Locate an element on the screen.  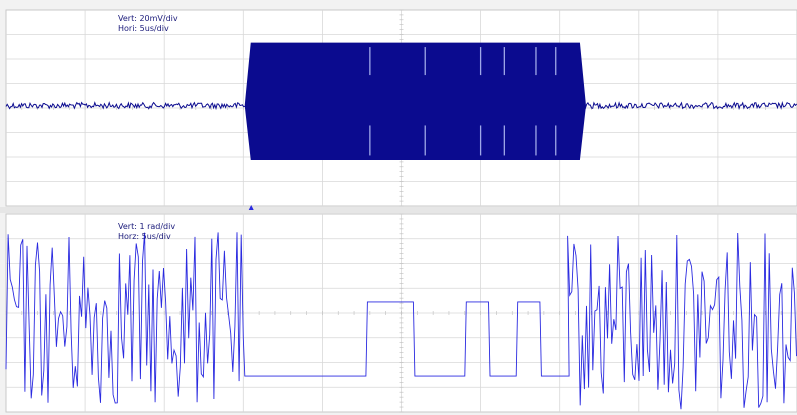
bottom-horz-label: Horz: 5us/div is located at coordinates (144, 236).